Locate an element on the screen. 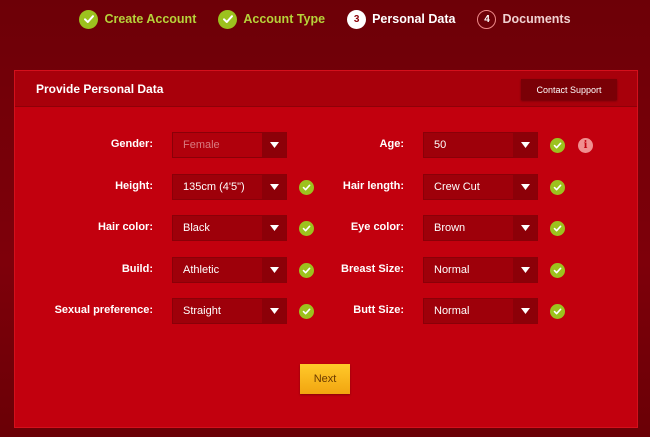  hair-length-label: Hair length: is located at coordinates (373, 186).